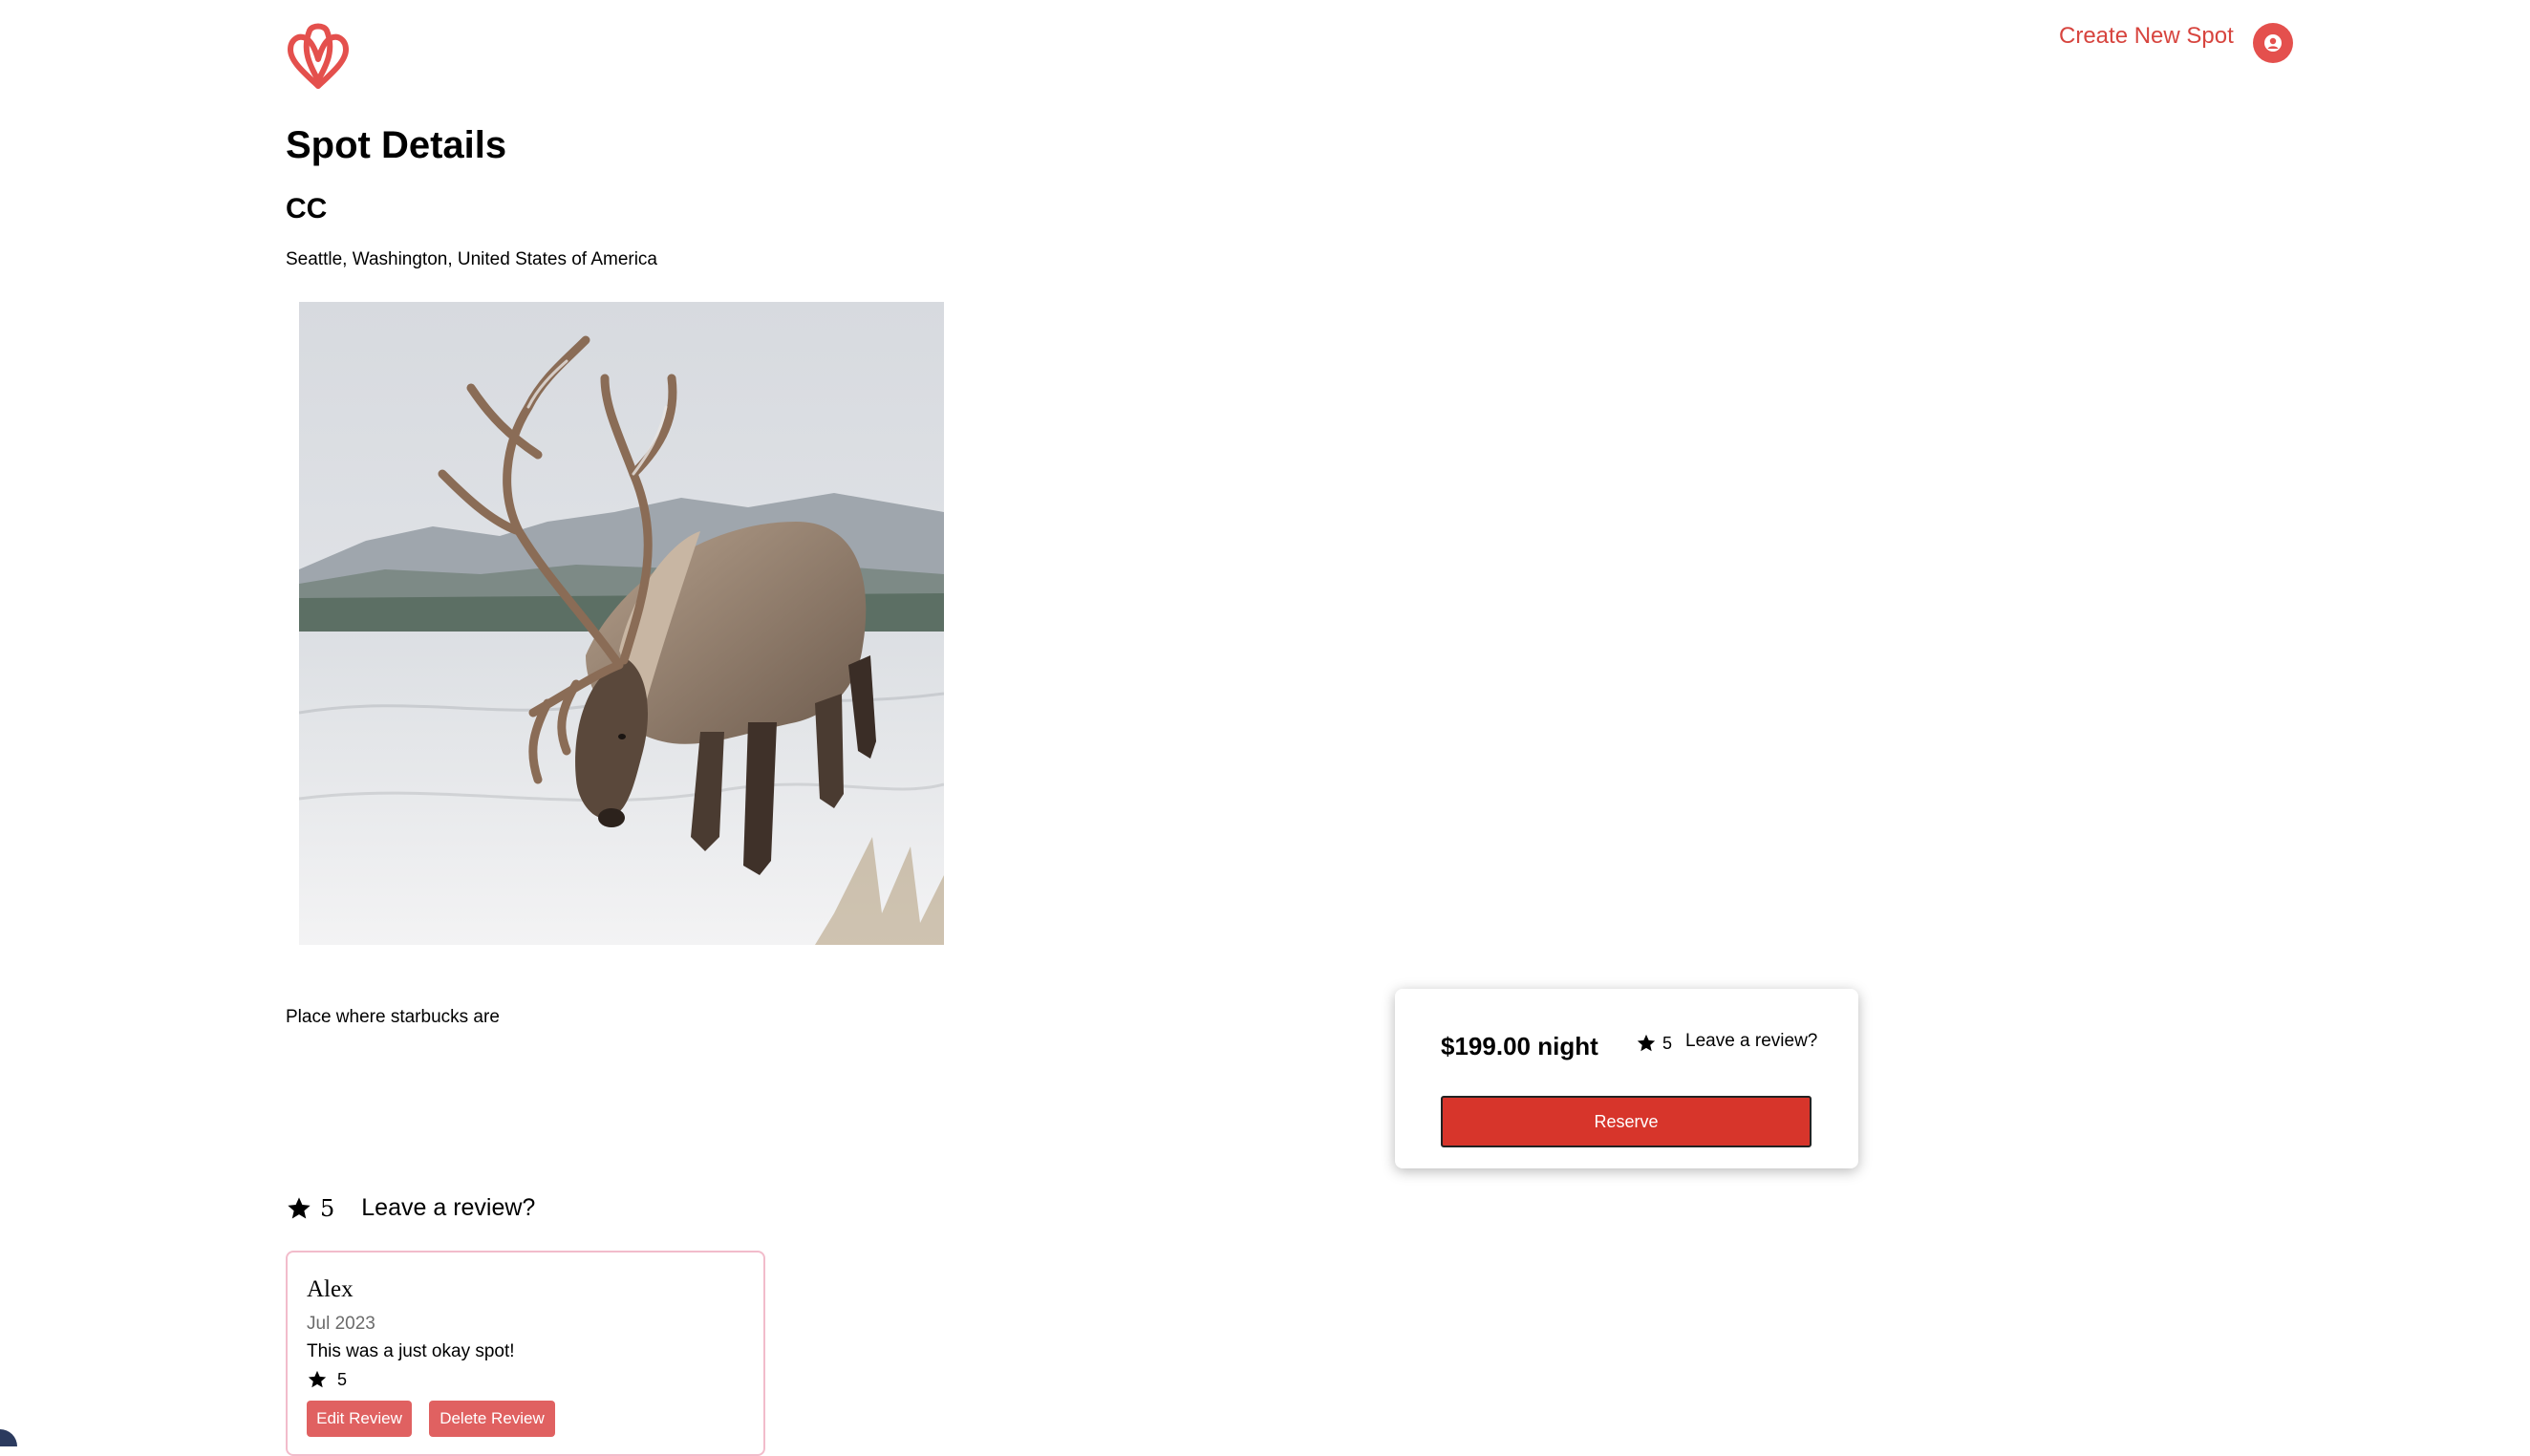  Describe the element at coordinates (330, 1289) in the screenshot. I see `review-author: Alex` at that location.